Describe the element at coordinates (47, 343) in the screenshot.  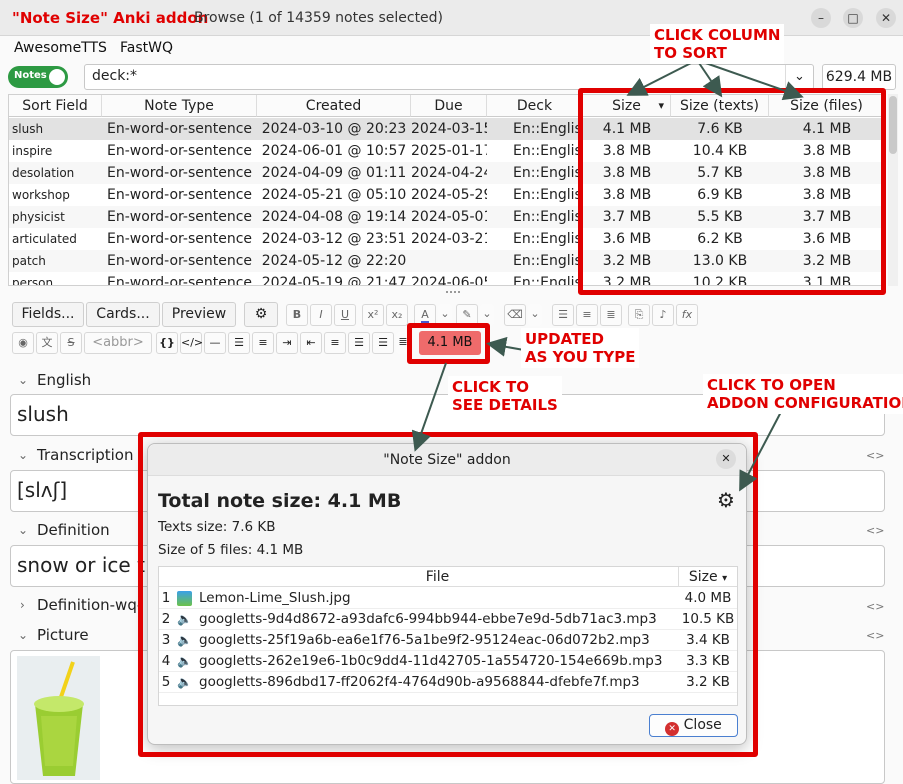
I see `translate-icon: 文` at that location.